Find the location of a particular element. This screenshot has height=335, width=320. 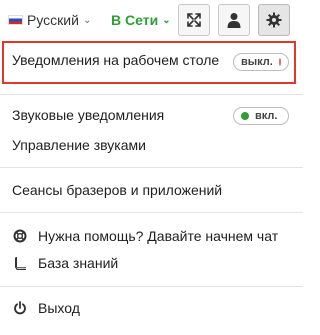

lifebuoy-icon is located at coordinates (20, 236).